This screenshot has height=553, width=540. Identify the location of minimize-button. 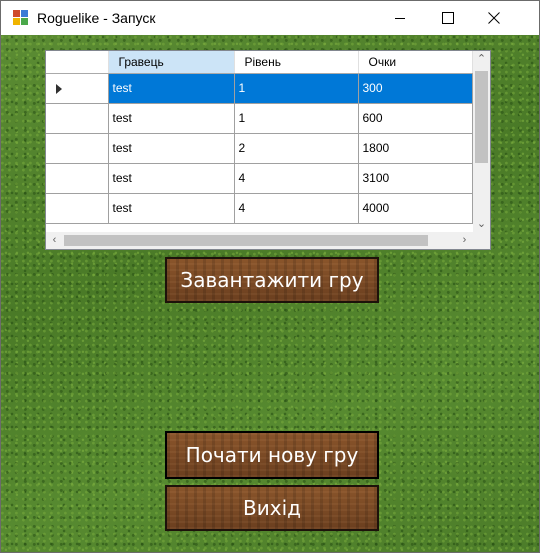
(400, 18).